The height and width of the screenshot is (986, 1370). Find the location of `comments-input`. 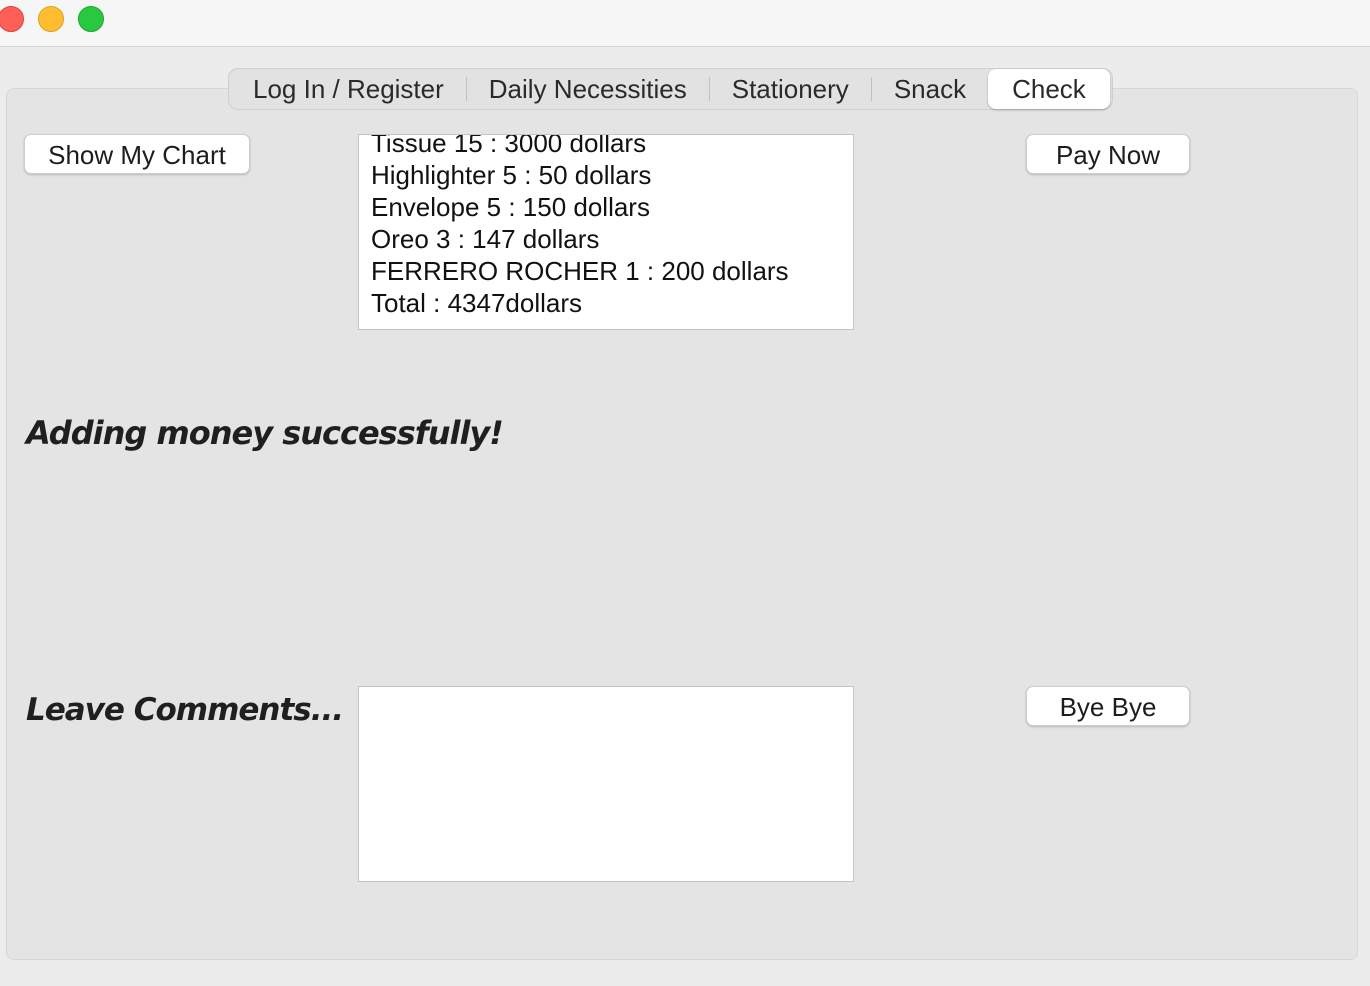

comments-input is located at coordinates (606, 784).